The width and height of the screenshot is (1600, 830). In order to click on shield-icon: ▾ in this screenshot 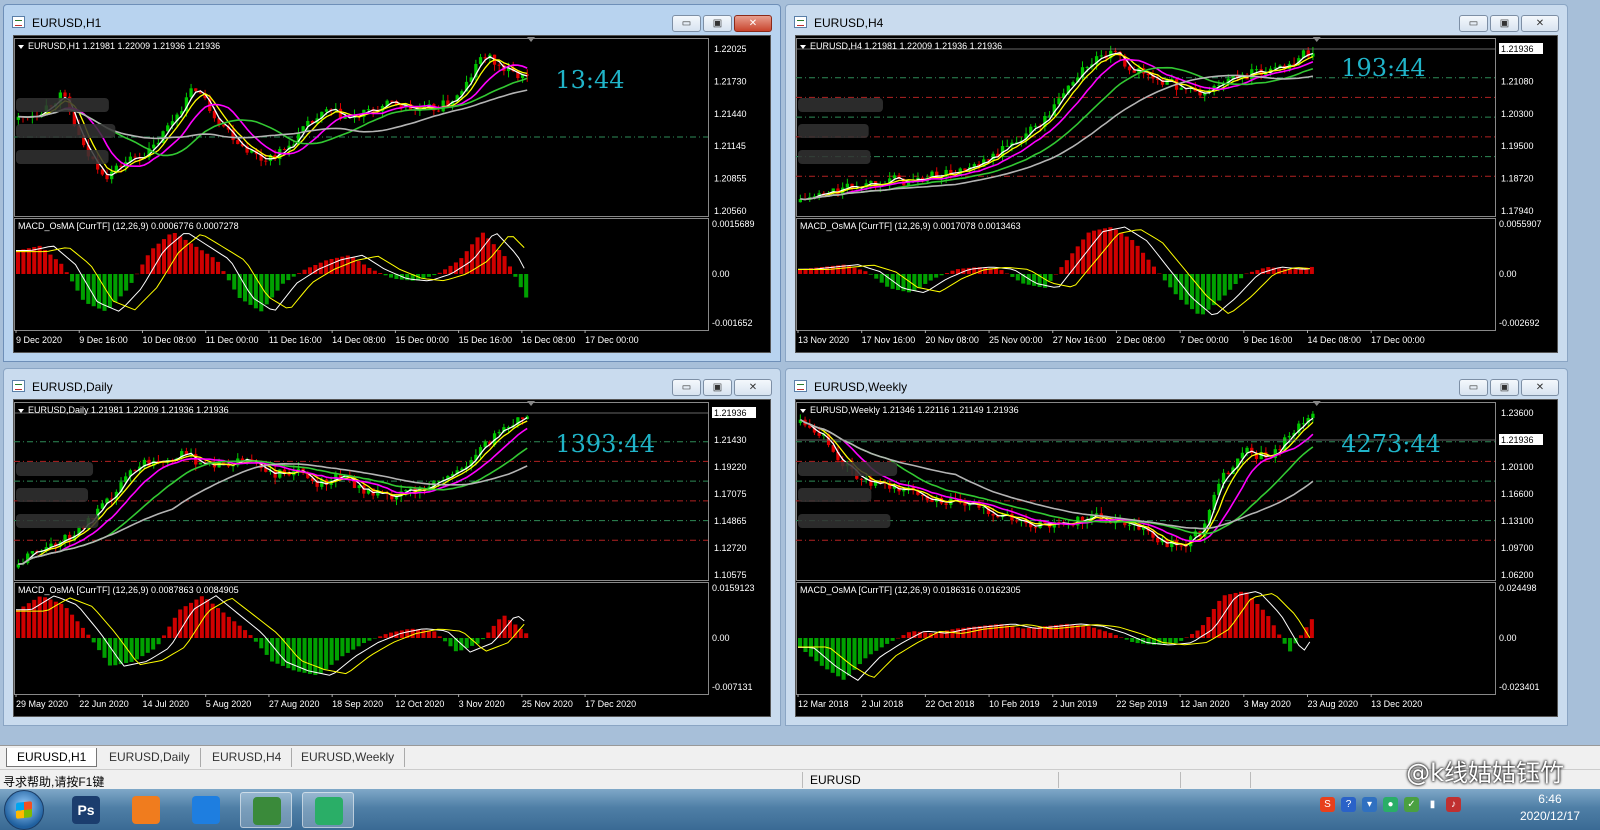, I will do `click(1369, 804)`.